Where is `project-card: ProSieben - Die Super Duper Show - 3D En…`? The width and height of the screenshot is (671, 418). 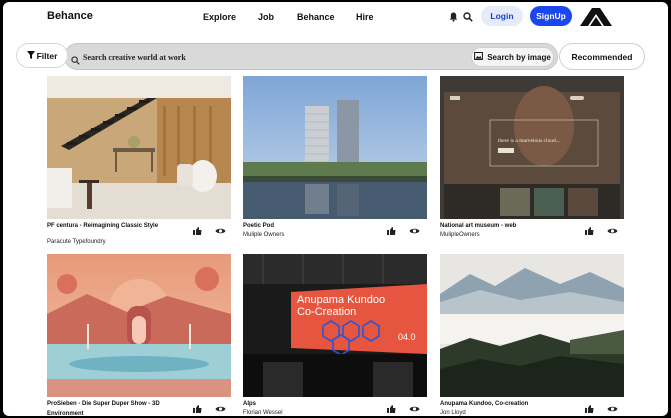
project-card: ProSieben - Die Super Duper Show - 3D En… is located at coordinates (139, 335).